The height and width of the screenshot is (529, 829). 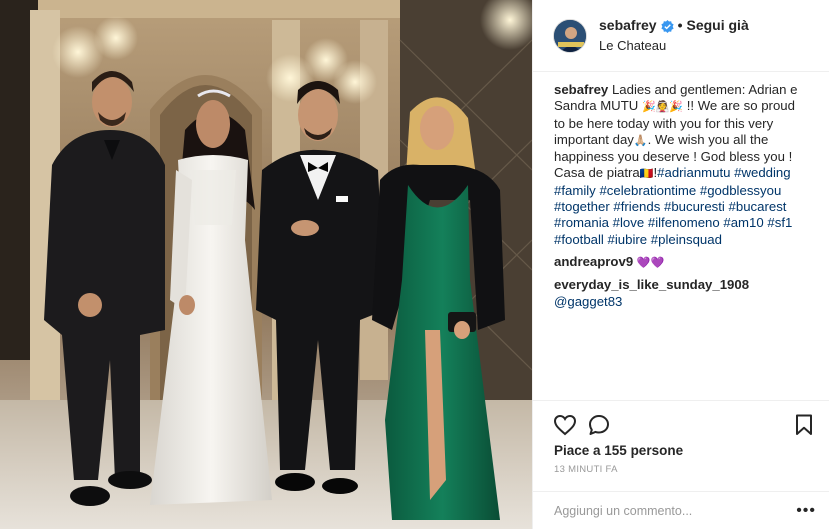 I want to click on post-header: sebafrey • Segui già Le Chateau, so click(x=681, y=36).